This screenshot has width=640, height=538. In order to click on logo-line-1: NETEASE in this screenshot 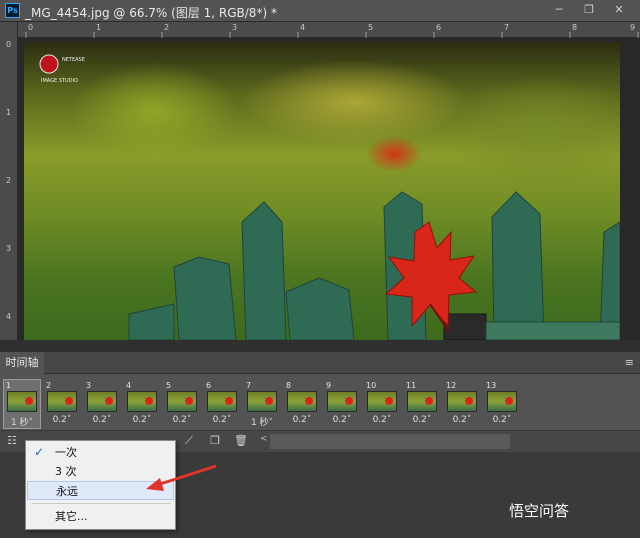, I will do `click(73, 60)`.